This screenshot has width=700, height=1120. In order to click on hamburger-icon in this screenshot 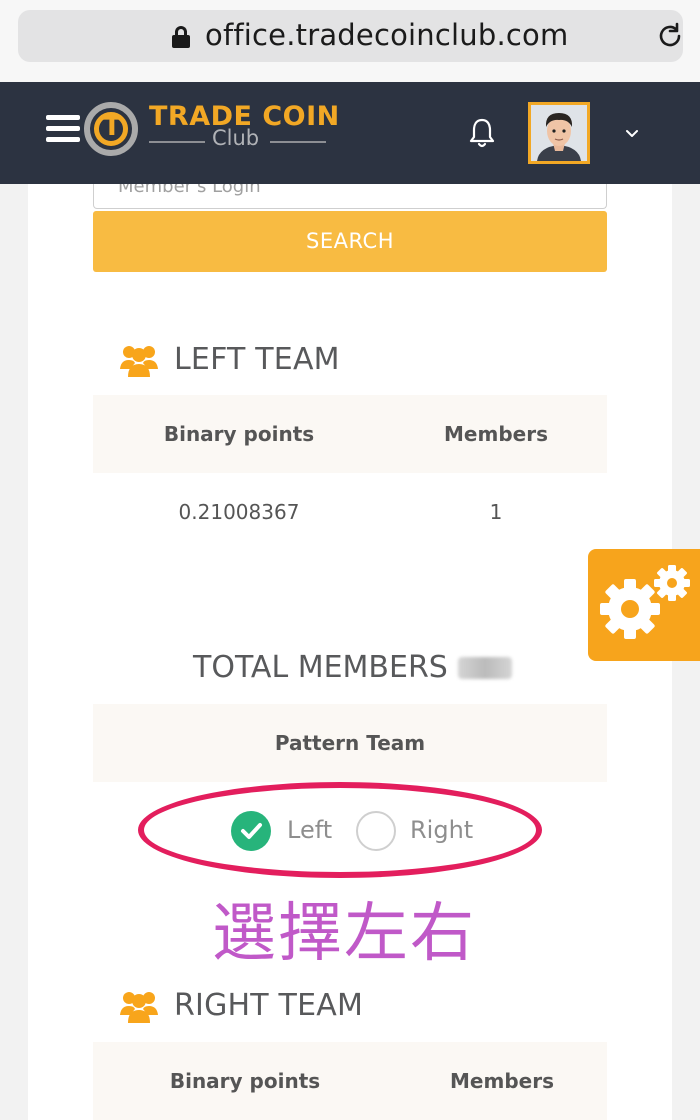, I will do `click(63, 129)`.